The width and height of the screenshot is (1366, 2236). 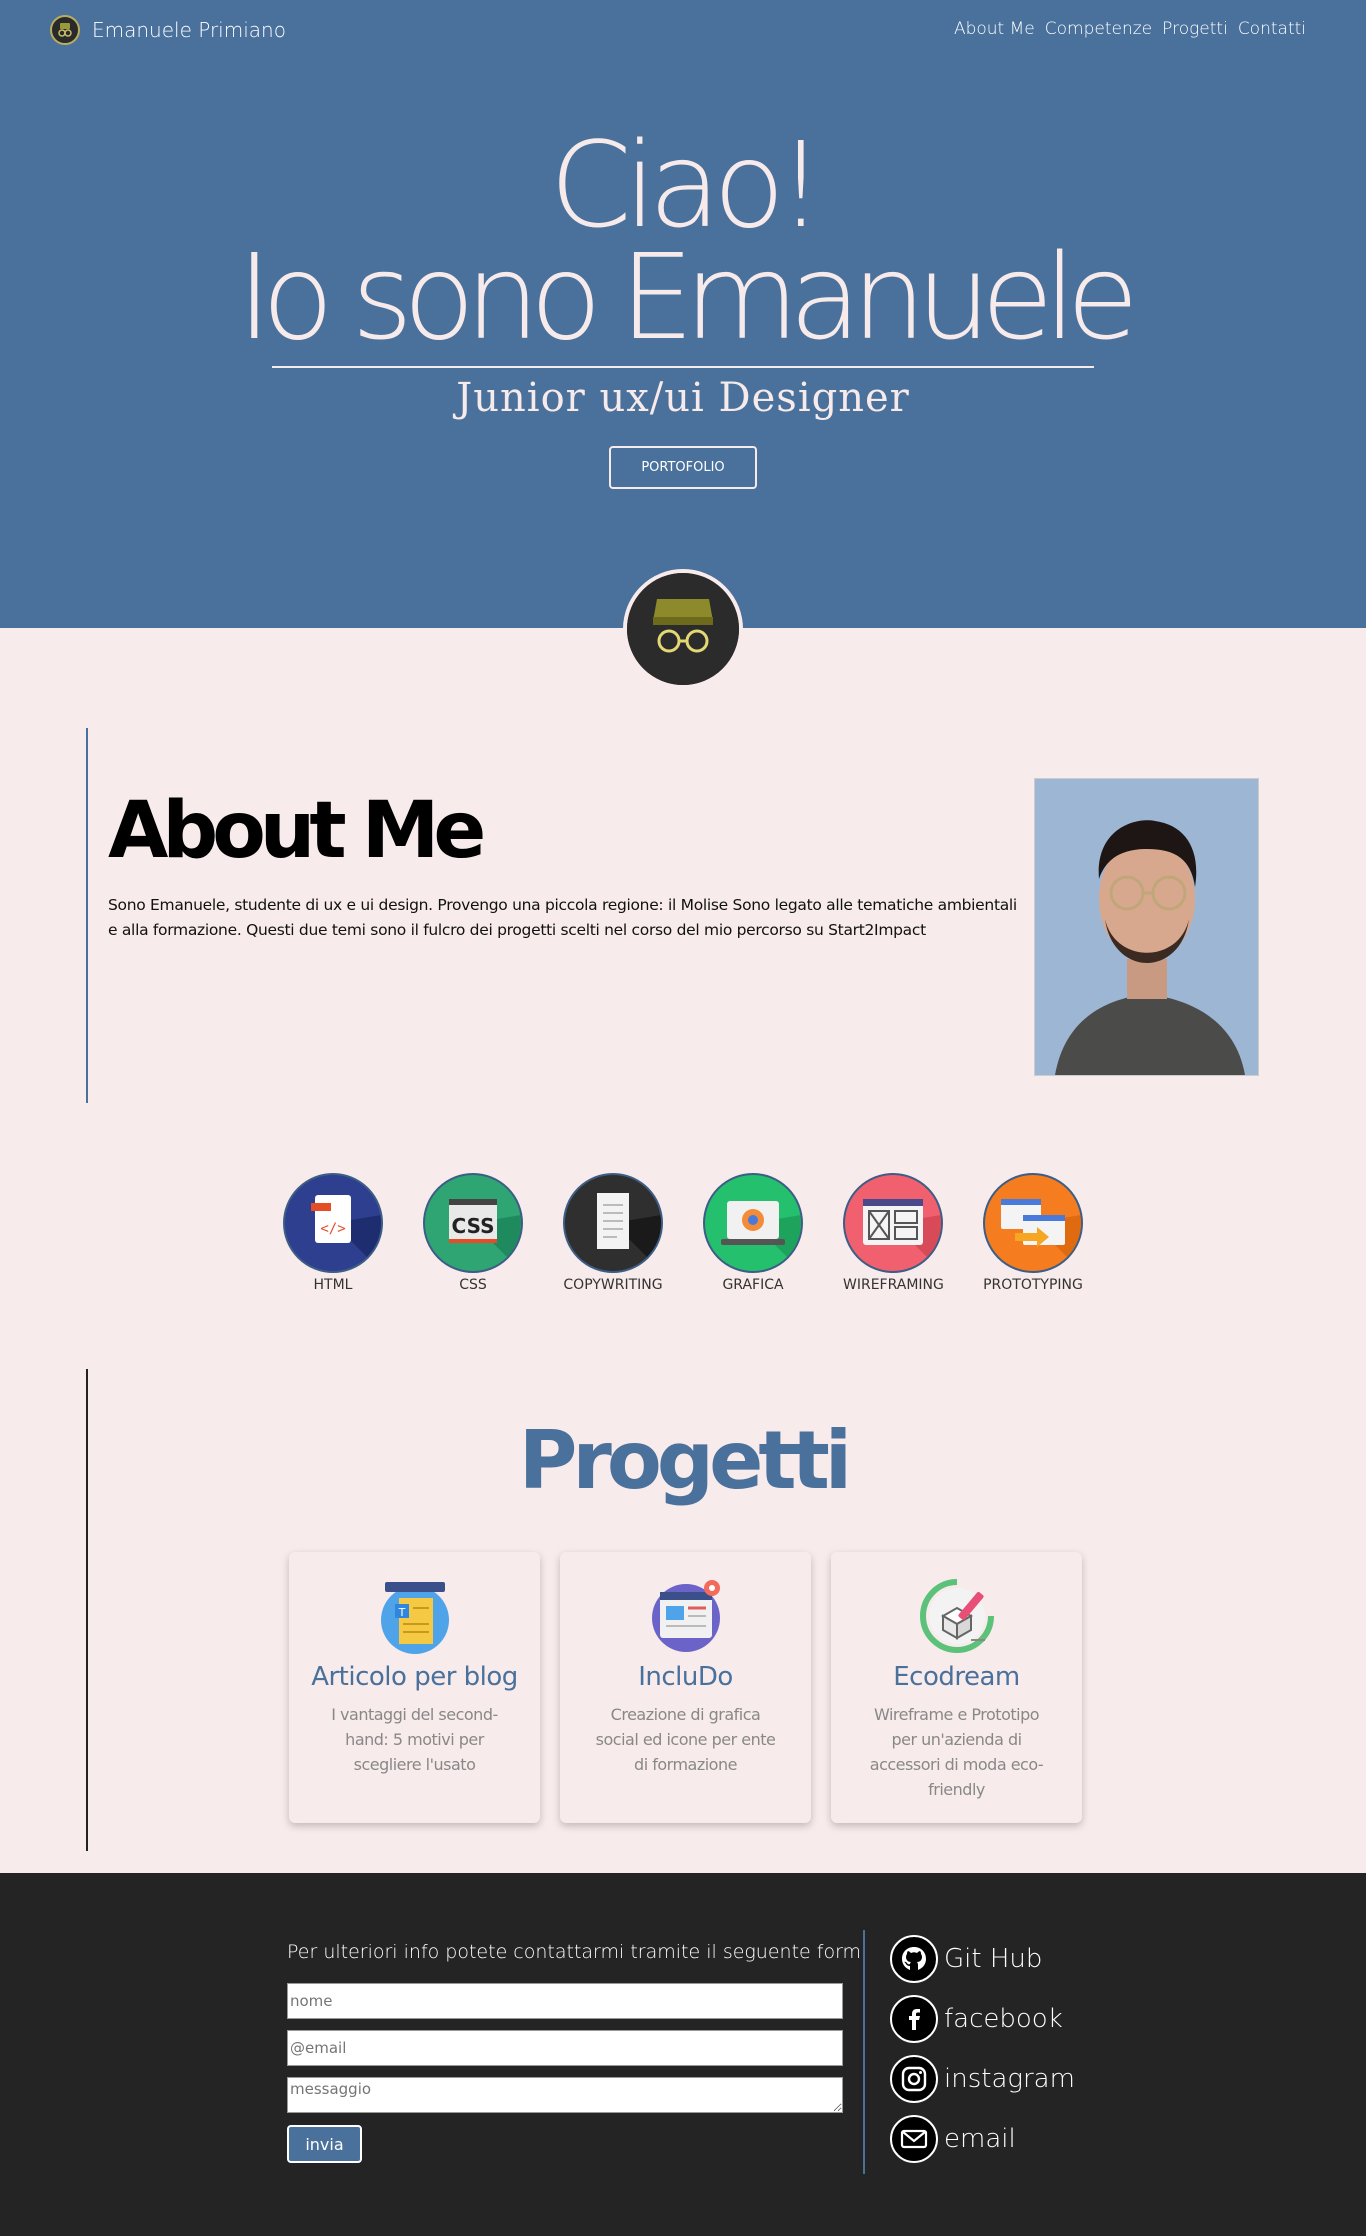 I want to click on about-title: About Me, so click(x=297, y=831).